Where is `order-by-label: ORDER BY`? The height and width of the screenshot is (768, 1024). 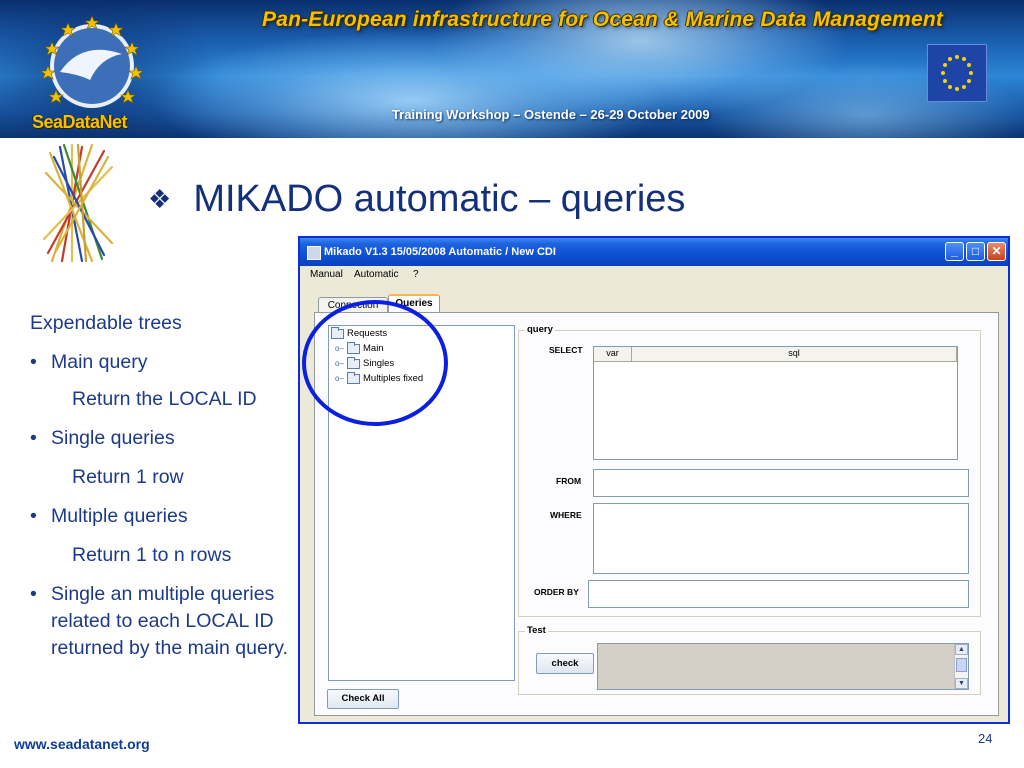
order-by-label: ORDER BY is located at coordinates (556, 592).